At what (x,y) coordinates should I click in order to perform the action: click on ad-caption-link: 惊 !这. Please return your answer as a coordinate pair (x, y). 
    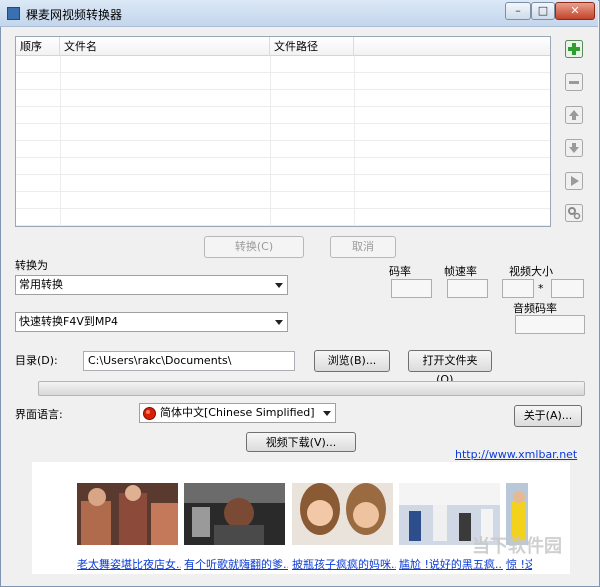
    Looking at the image, I should click on (519, 564).